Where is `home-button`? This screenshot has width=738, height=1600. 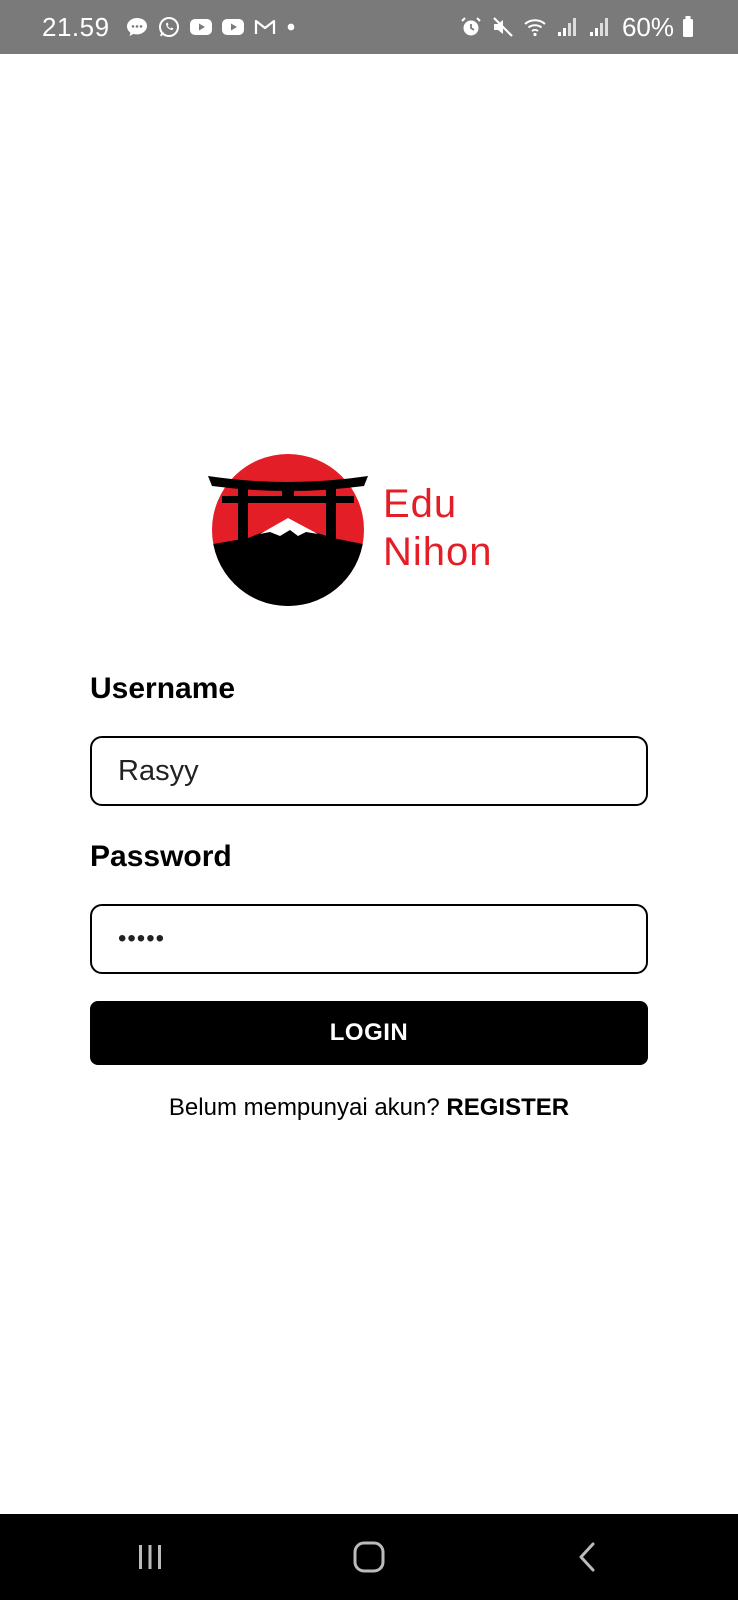 home-button is located at coordinates (369, 1557).